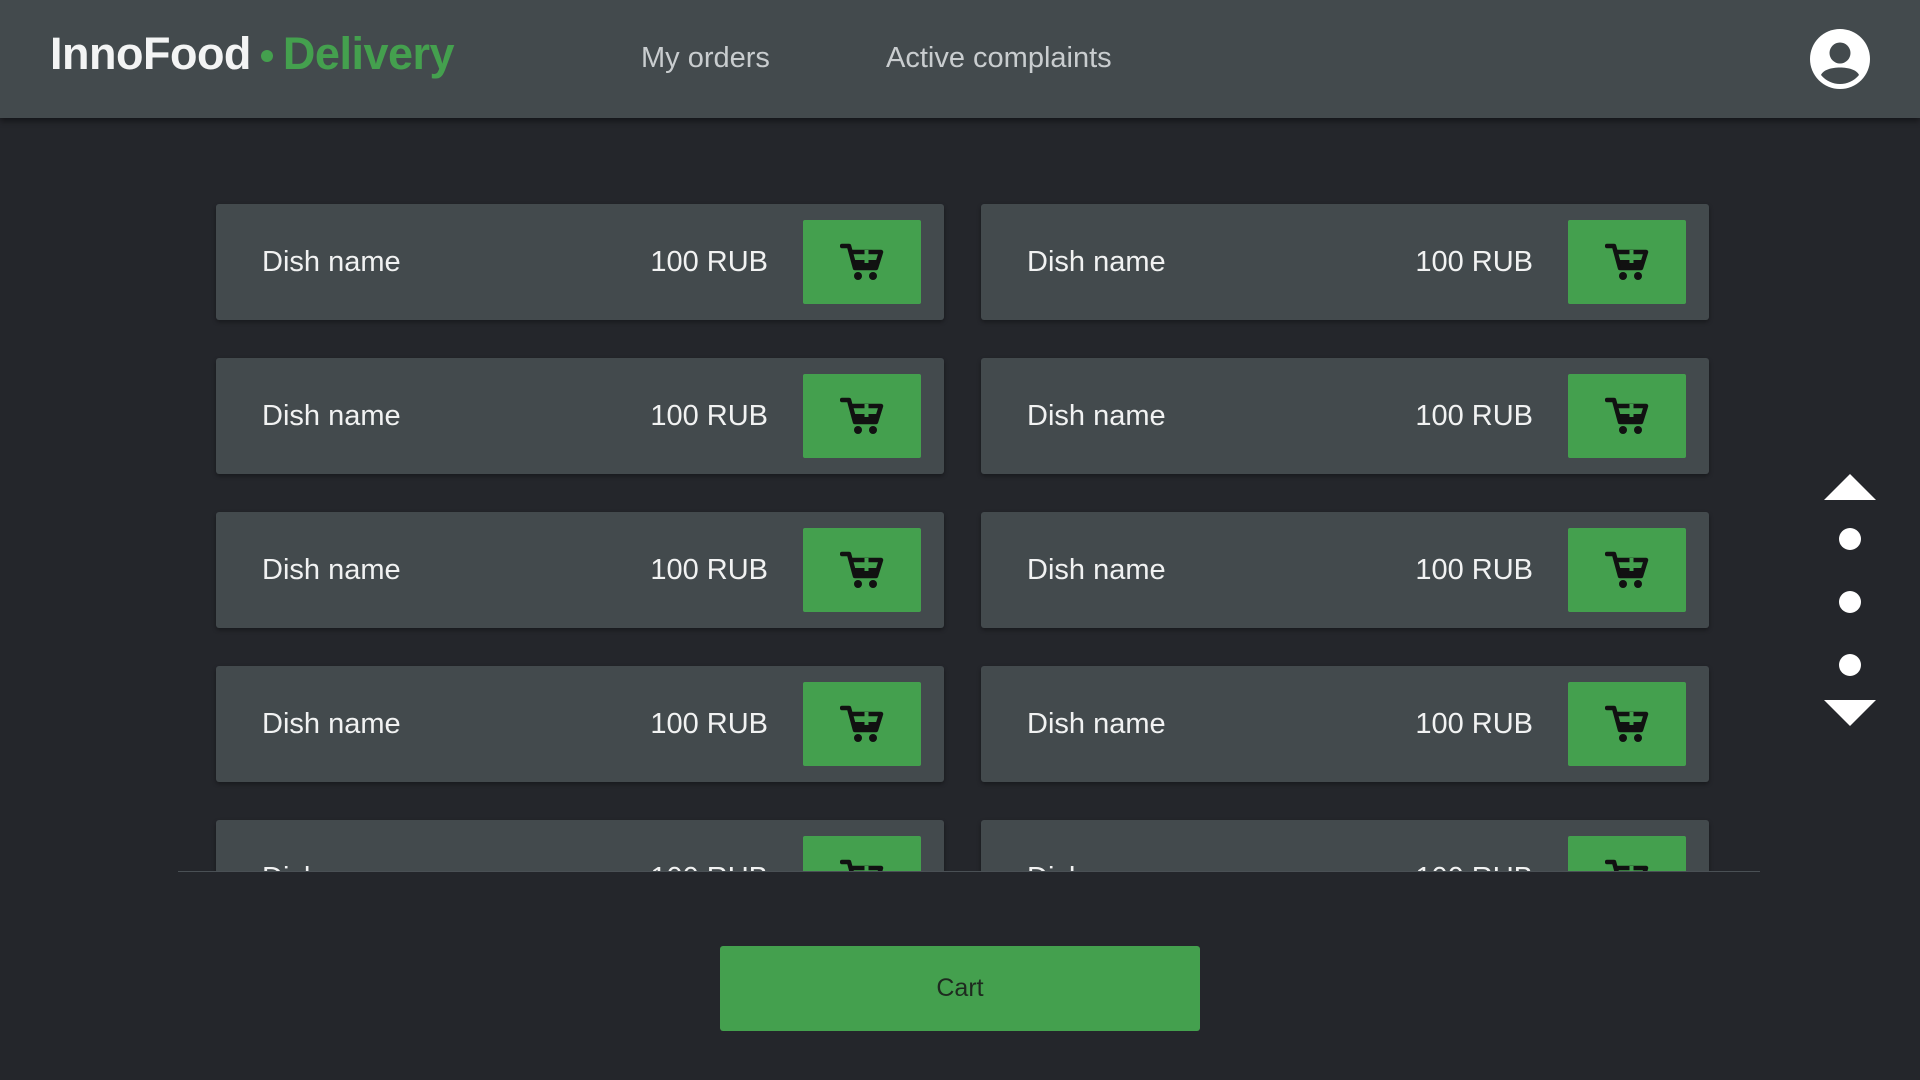 The image size is (1920, 1080). I want to click on nav-my-orders-link: My orders, so click(705, 58).